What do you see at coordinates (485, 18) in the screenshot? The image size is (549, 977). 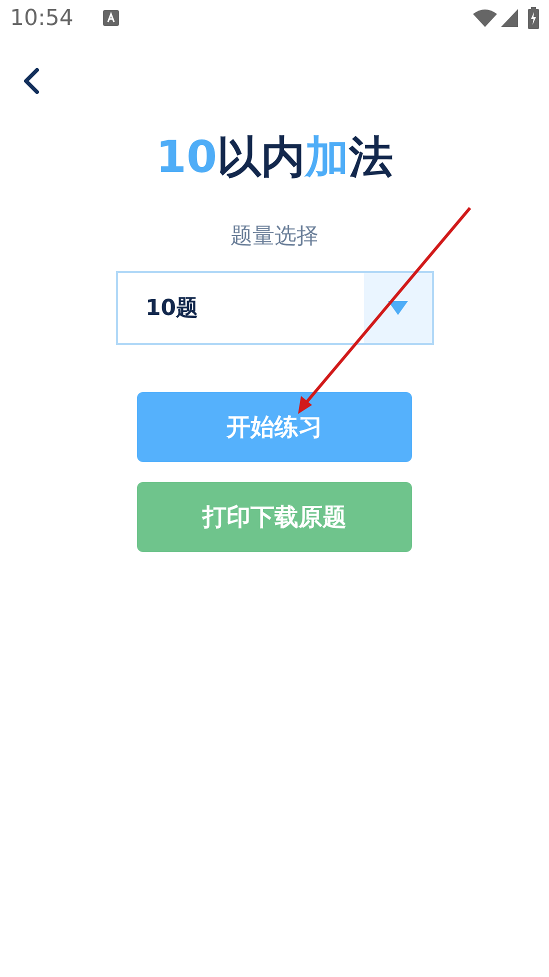 I see `wifi-icon` at bounding box center [485, 18].